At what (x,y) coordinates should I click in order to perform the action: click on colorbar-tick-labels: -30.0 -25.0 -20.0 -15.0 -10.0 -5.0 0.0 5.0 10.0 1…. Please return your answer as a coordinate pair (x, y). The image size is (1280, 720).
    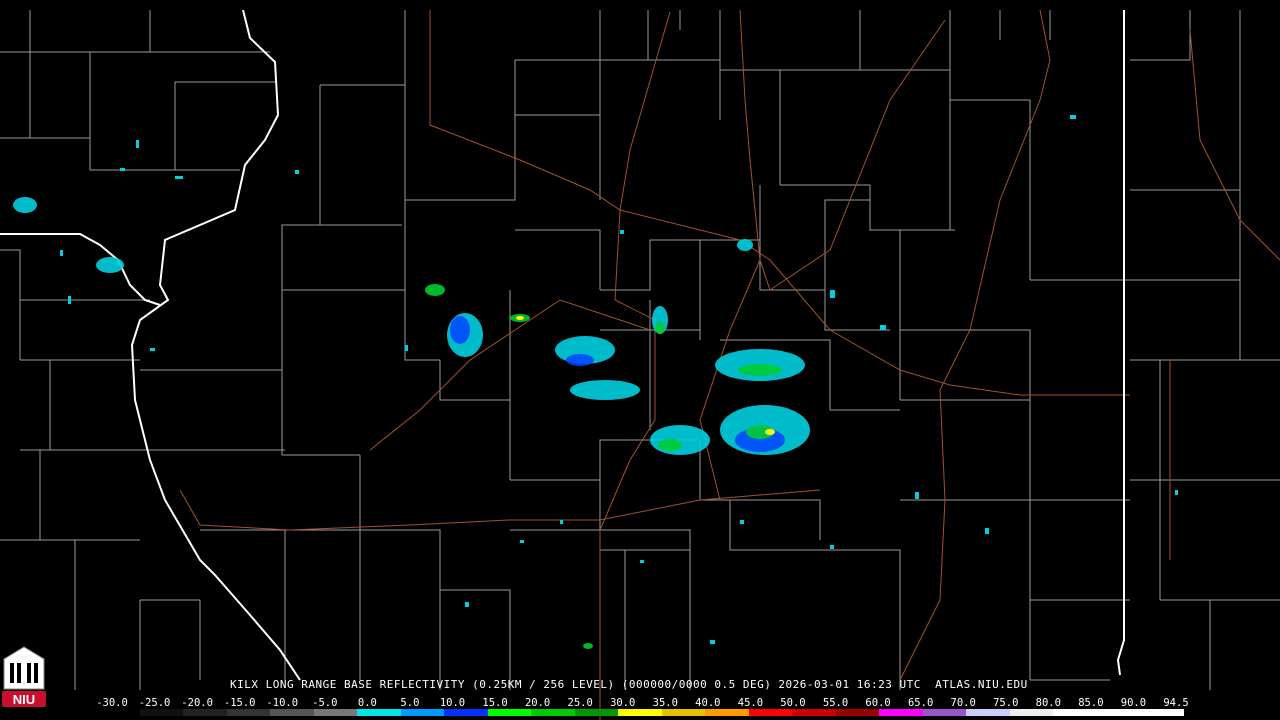
    Looking at the image, I should click on (640, 703).